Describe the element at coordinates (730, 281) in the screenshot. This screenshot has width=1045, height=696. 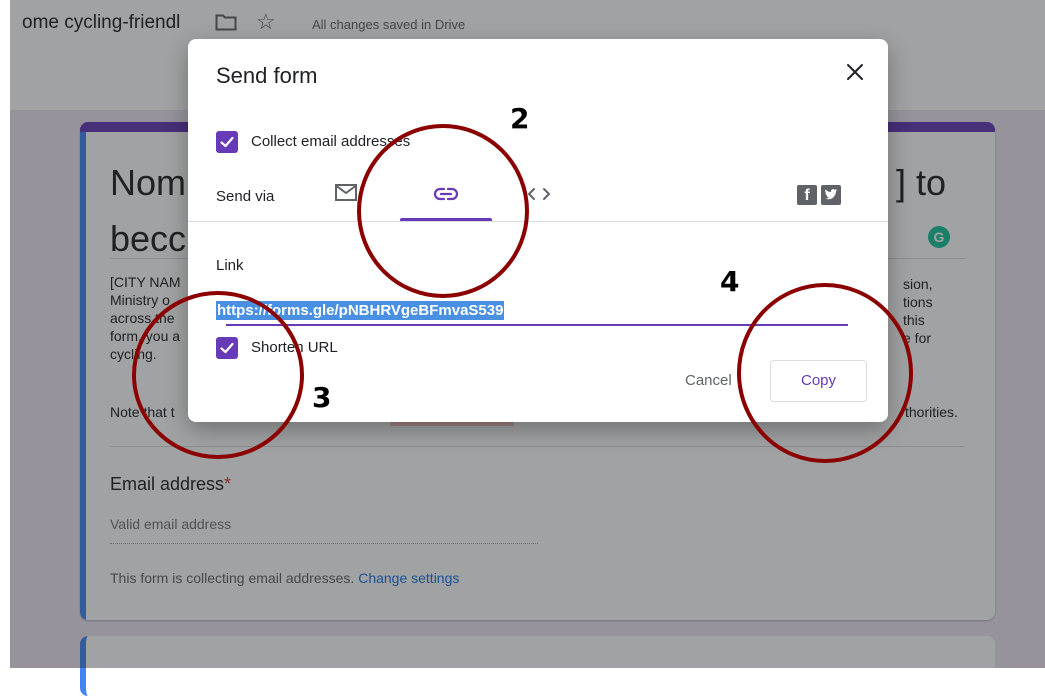
I see `step-label-4: 4` at that location.